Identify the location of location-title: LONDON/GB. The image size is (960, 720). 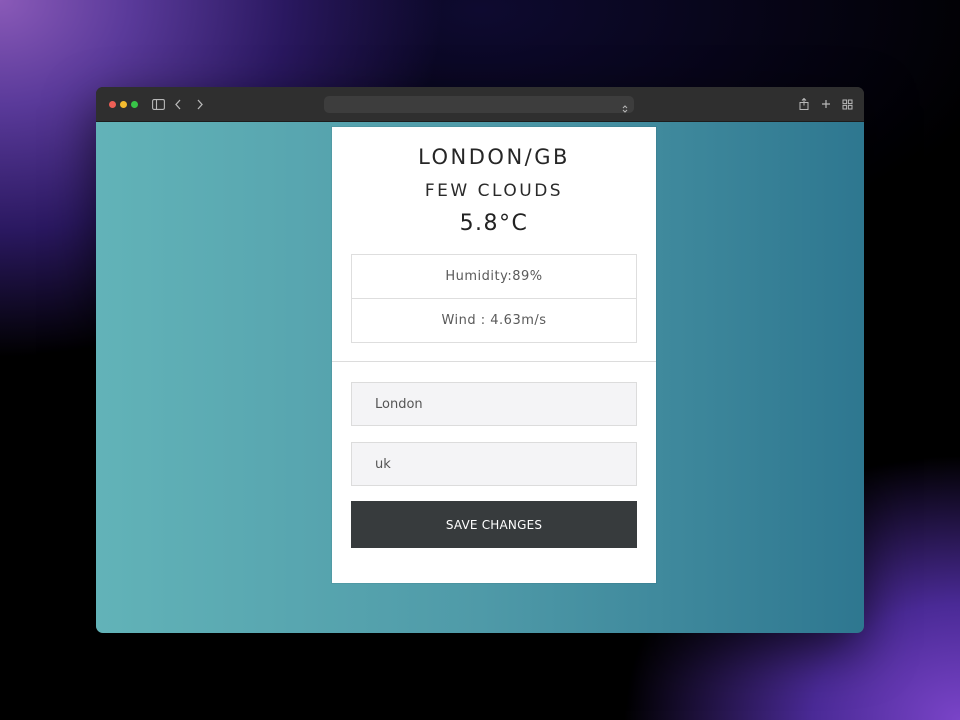
(494, 157).